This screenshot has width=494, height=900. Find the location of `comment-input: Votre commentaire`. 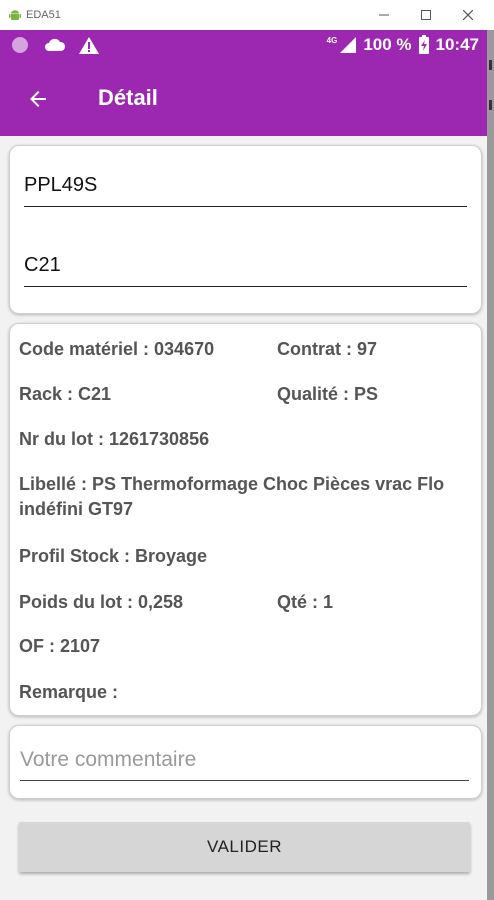

comment-input: Votre commentaire is located at coordinates (244, 764).